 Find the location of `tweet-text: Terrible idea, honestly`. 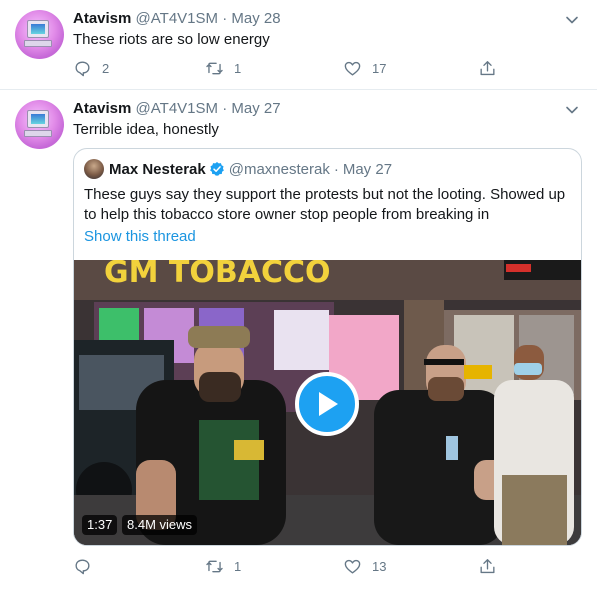

tweet-text: Terrible idea, honestly is located at coordinates (146, 129).